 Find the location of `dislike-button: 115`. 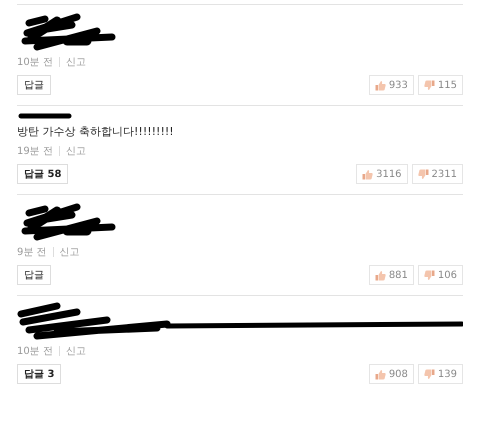

dislike-button: 115 is located at coordinates (440, 85).